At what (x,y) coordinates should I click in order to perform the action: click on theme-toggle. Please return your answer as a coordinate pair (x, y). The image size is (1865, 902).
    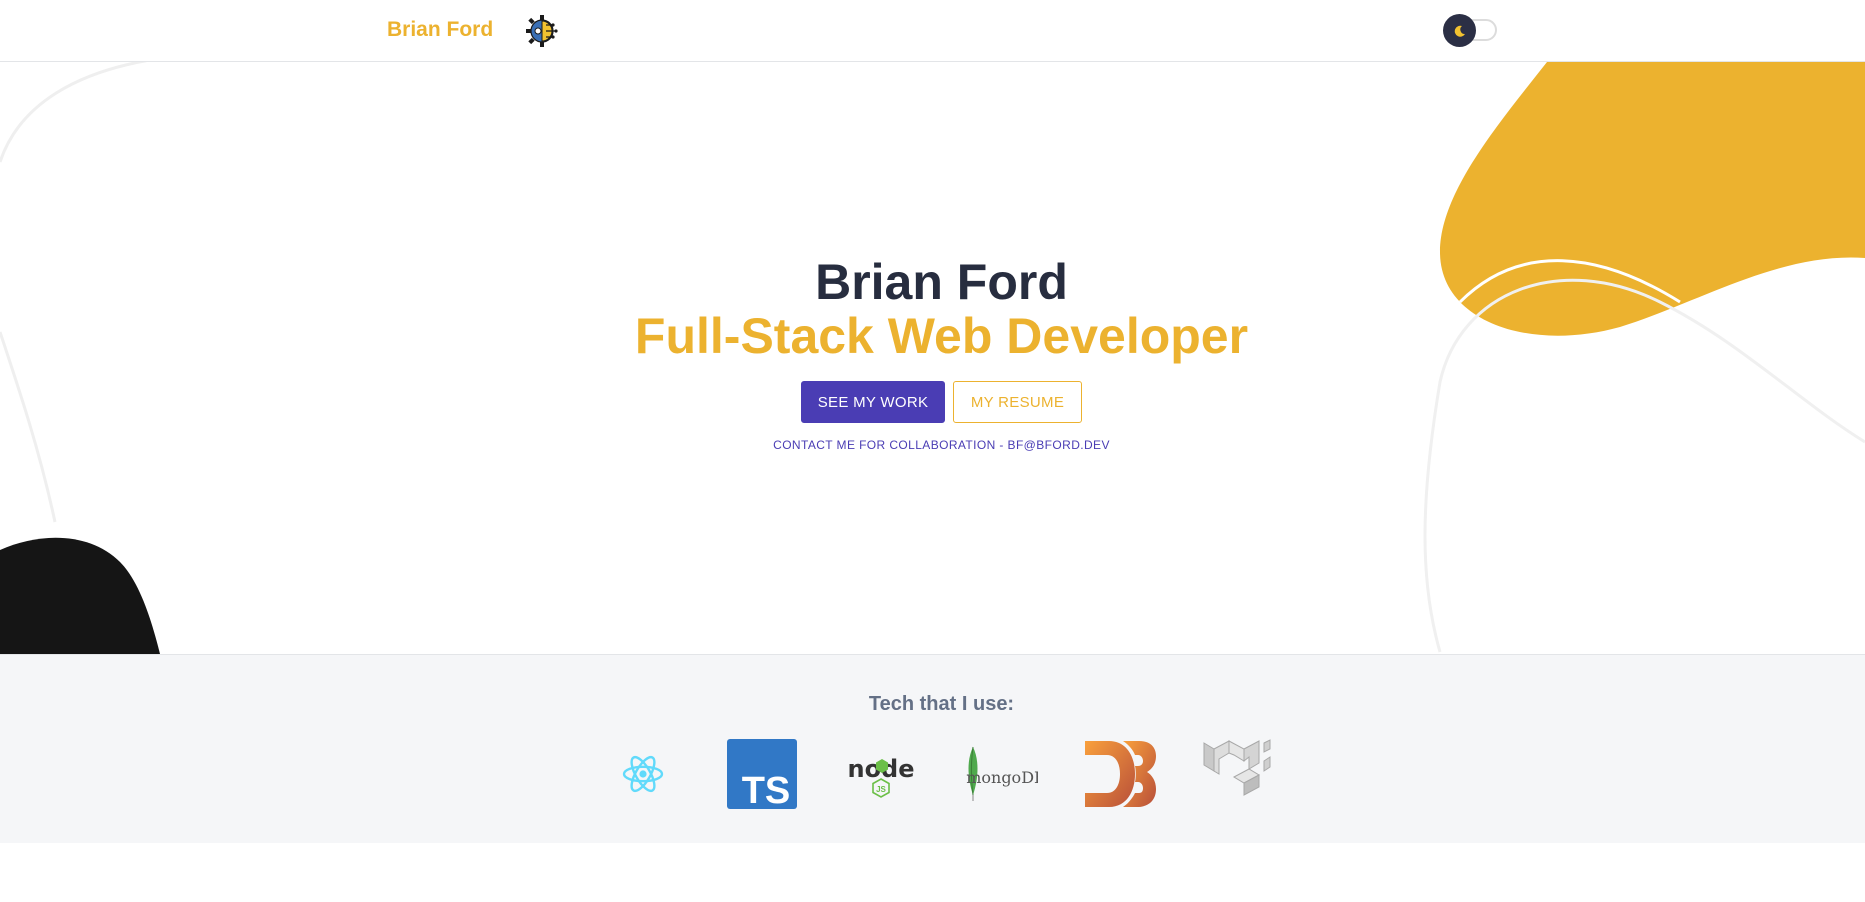
    Looking at the image, I should click on (1470, 30).